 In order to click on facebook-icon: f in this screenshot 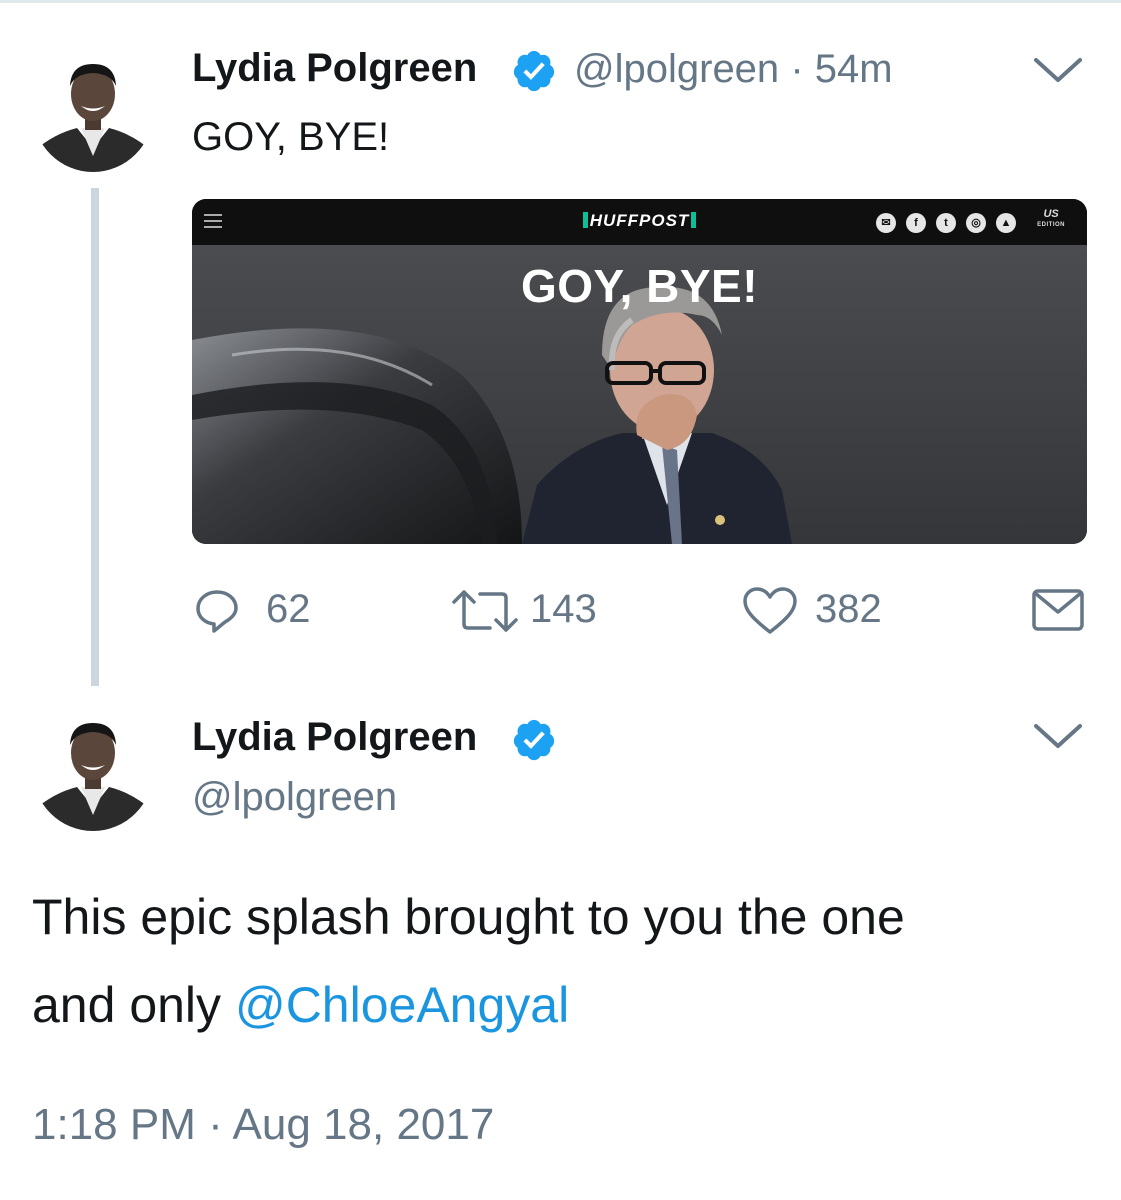, I will do `click(916, 223)`.